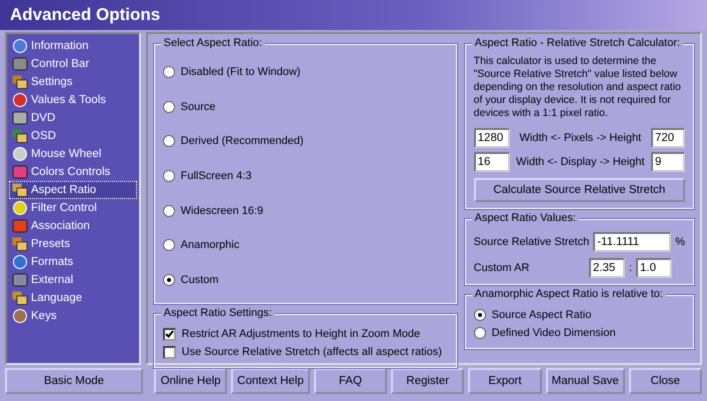  Describe the element at coordinates (305, 107) in the screenshot. I see `radio-option: Source` at that location.